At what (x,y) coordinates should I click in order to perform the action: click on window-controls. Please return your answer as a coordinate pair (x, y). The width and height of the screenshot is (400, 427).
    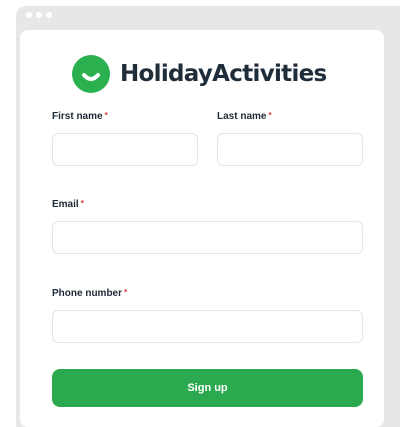
    Looking at the image, I should click on (39, 15).